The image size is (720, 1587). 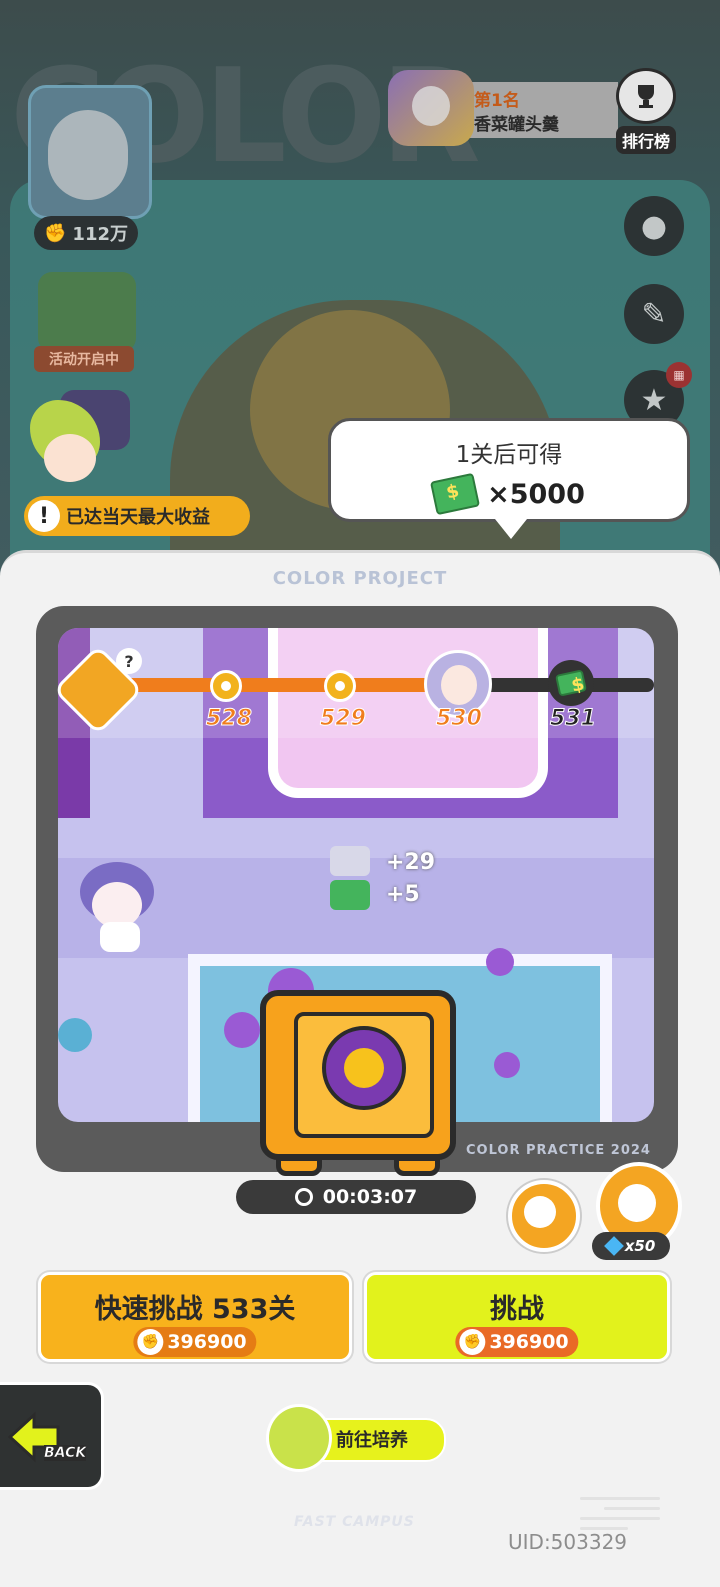 I want to click on character-icon, so click(x=299, y=1438).